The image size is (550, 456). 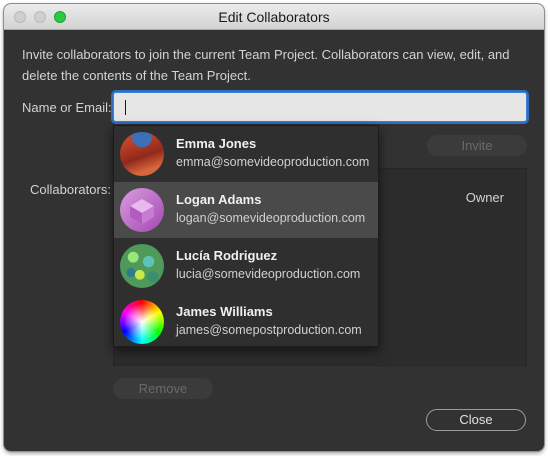 I want to click on purple-shape-avatar-icon, so click(x=142, y=210).